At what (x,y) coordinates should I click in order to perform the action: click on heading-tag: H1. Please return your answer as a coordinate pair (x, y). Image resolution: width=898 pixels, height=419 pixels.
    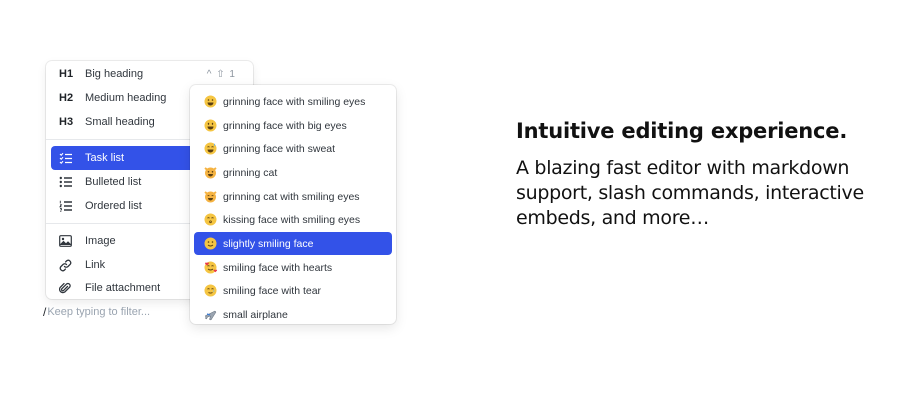
    Looking at the image, I should click on (66, 74).